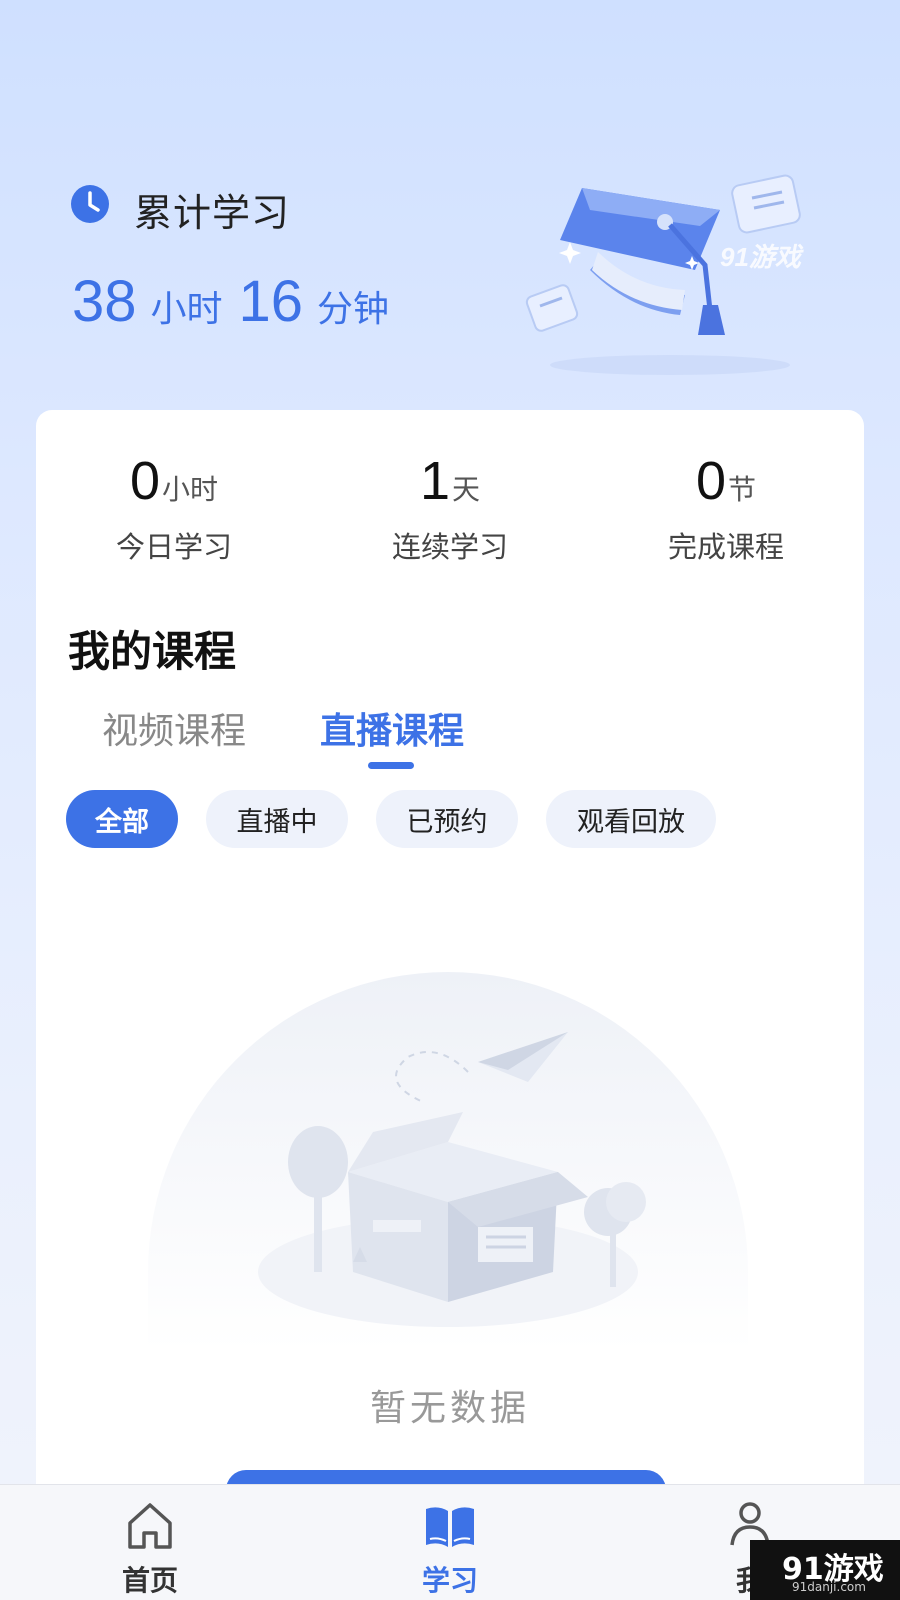  I want to click on home-icon, so click(150, 1526).